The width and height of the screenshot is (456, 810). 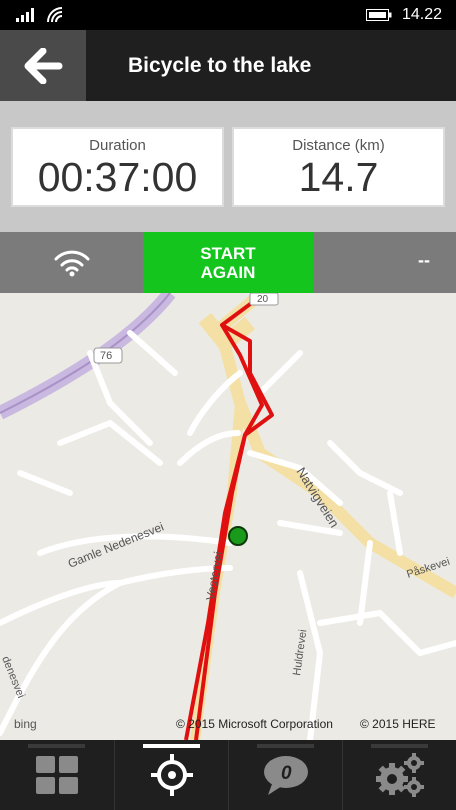 What do you see at coordinates (238, 536) in the screenshot?
I see `current-position-marker` at bounding box center [238, 536].